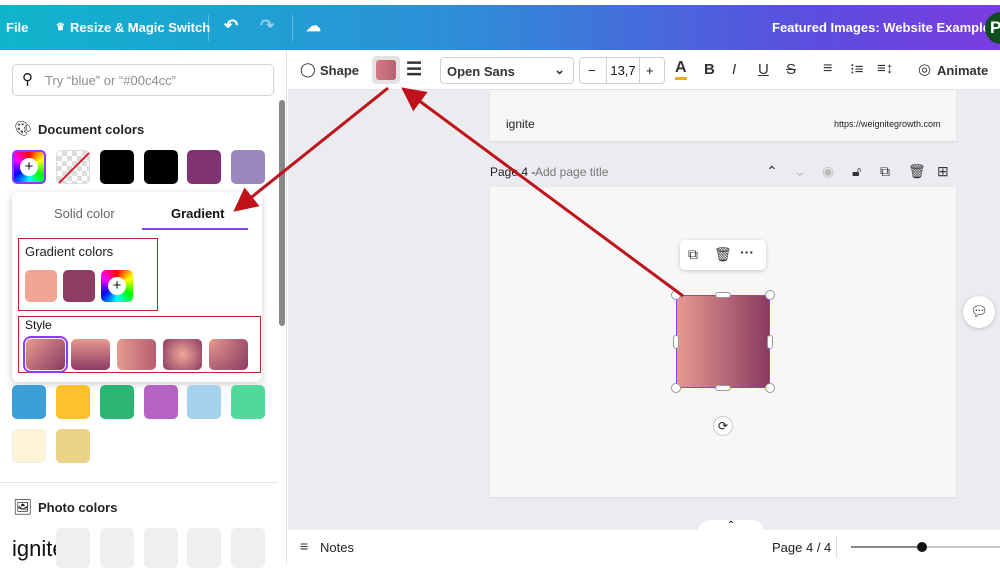 This screenshot has width=1000, height=568. I want to click on arrow-to-gradient-tab, so click(311, 149).